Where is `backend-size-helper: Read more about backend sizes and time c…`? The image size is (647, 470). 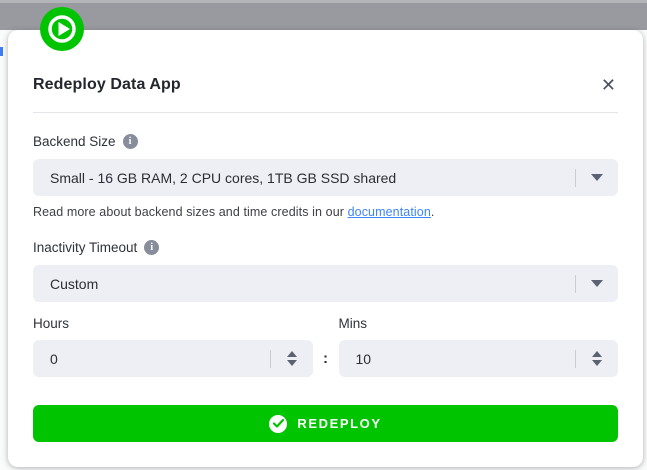 backend-size-helper: Read more about backend sizes and time c… is located at coordinates (325, 212).